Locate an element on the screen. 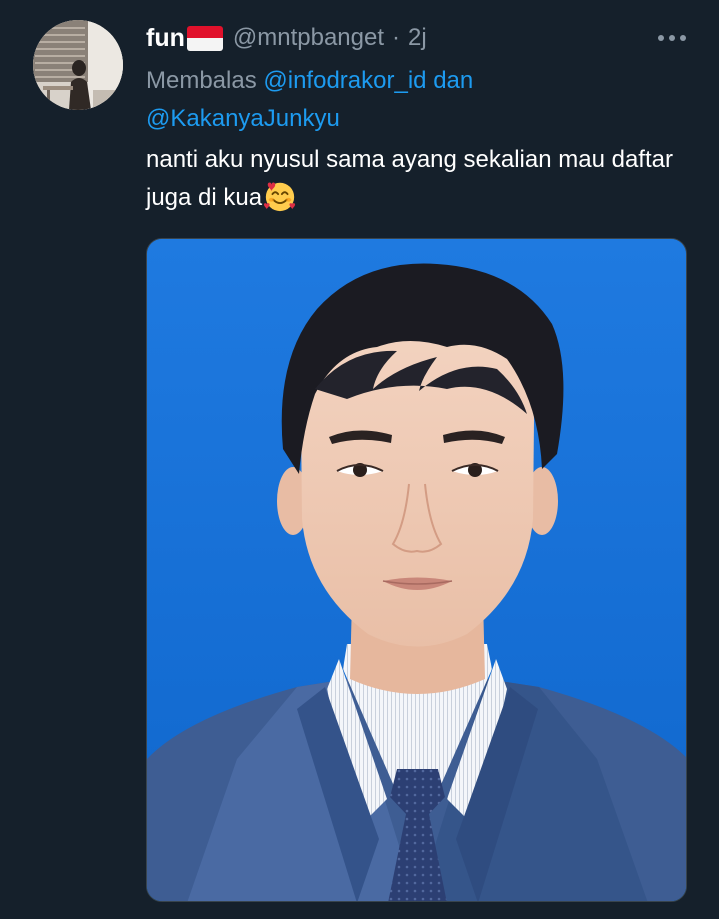  mention-infodrakor: @infodrakor_id is located at coordinates (344, 80).